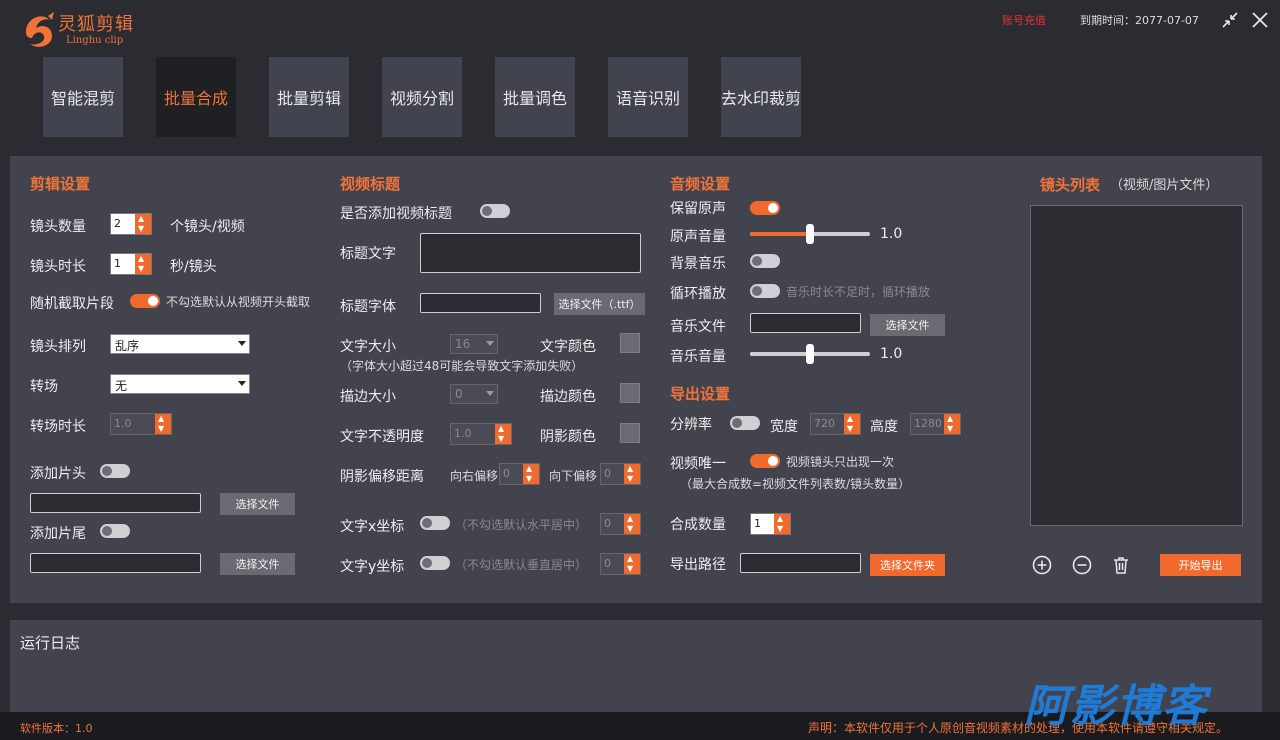 The image size is (1280, 740). What do you see at coordinates (891, 234) in the screenshot?
I see `original-volume-value: 1.0` at bounding box center [891, 234].